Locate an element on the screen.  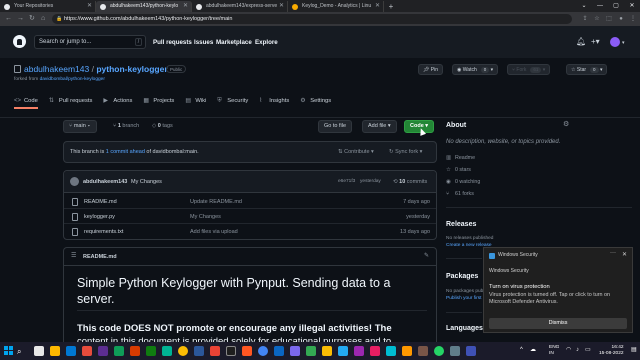
home-icon: ⌂ is located at coordinates (43, 19).